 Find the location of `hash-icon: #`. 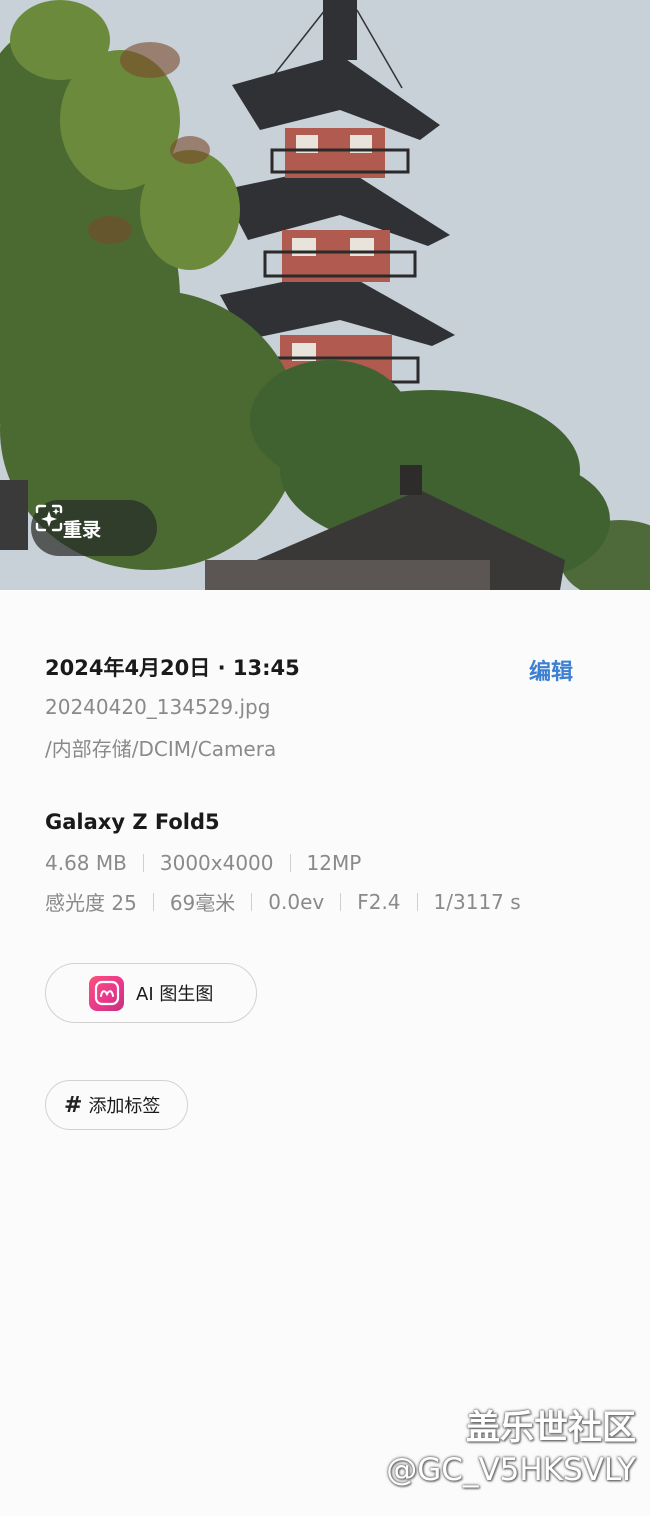

hash-icon: # is located at coordinates (73, 1105).